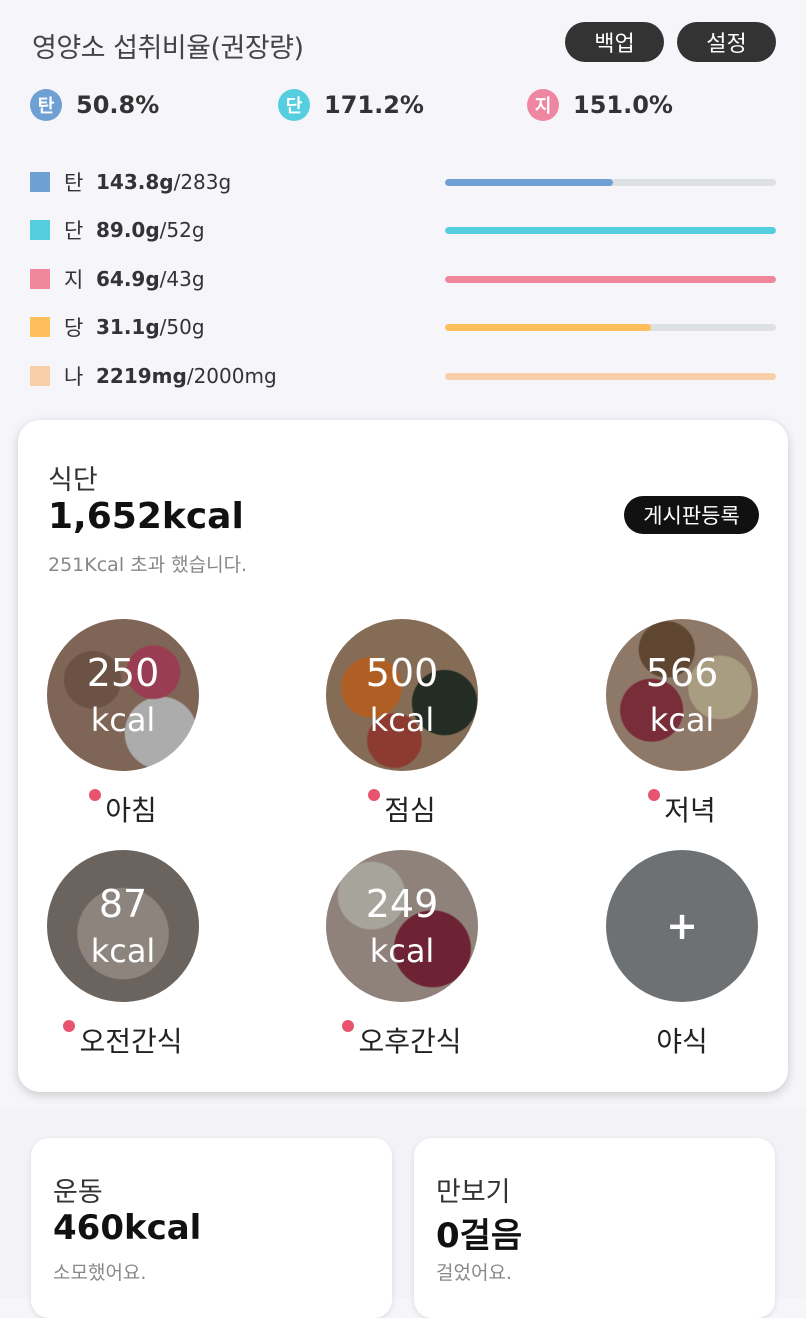 The height and width of the screenshot is (1318, 806). I want to click on protein-badge: 단, so click(294, 105).